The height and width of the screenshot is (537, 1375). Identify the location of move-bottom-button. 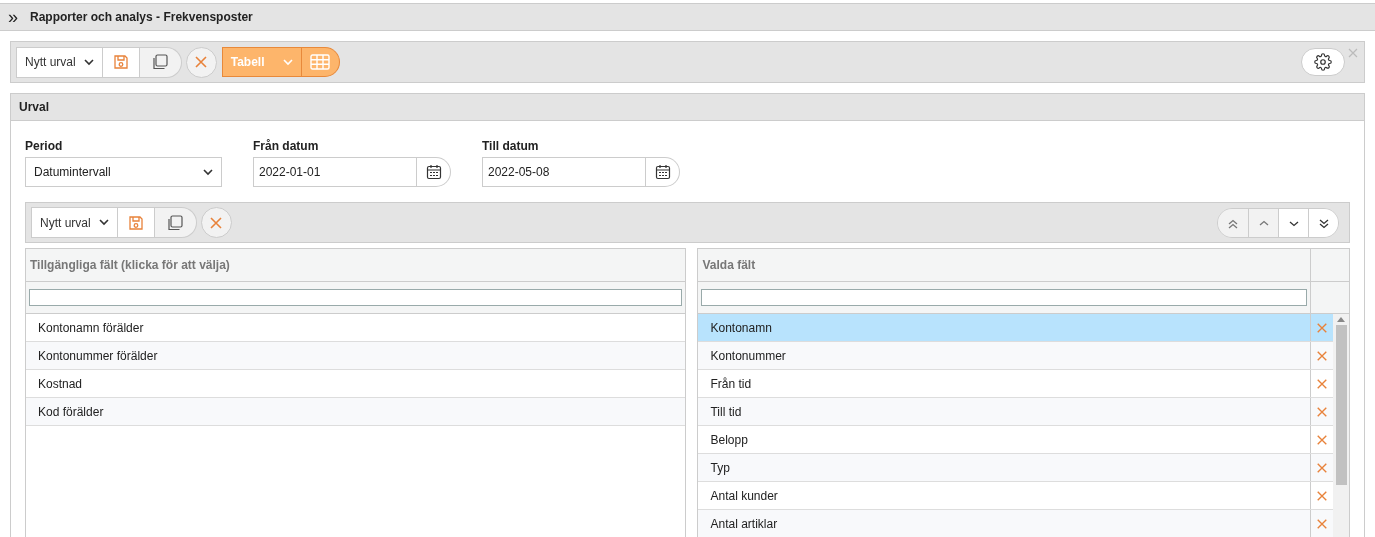
(1323, 222).